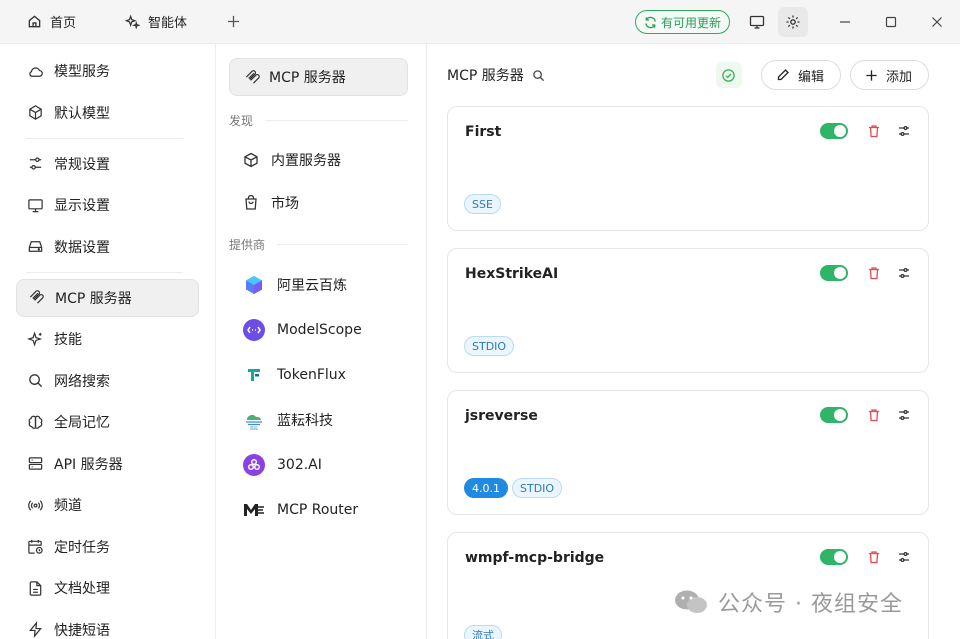  I want to click on sidebar-item-quick-phrases: 快捷短语, so click(107, 625).